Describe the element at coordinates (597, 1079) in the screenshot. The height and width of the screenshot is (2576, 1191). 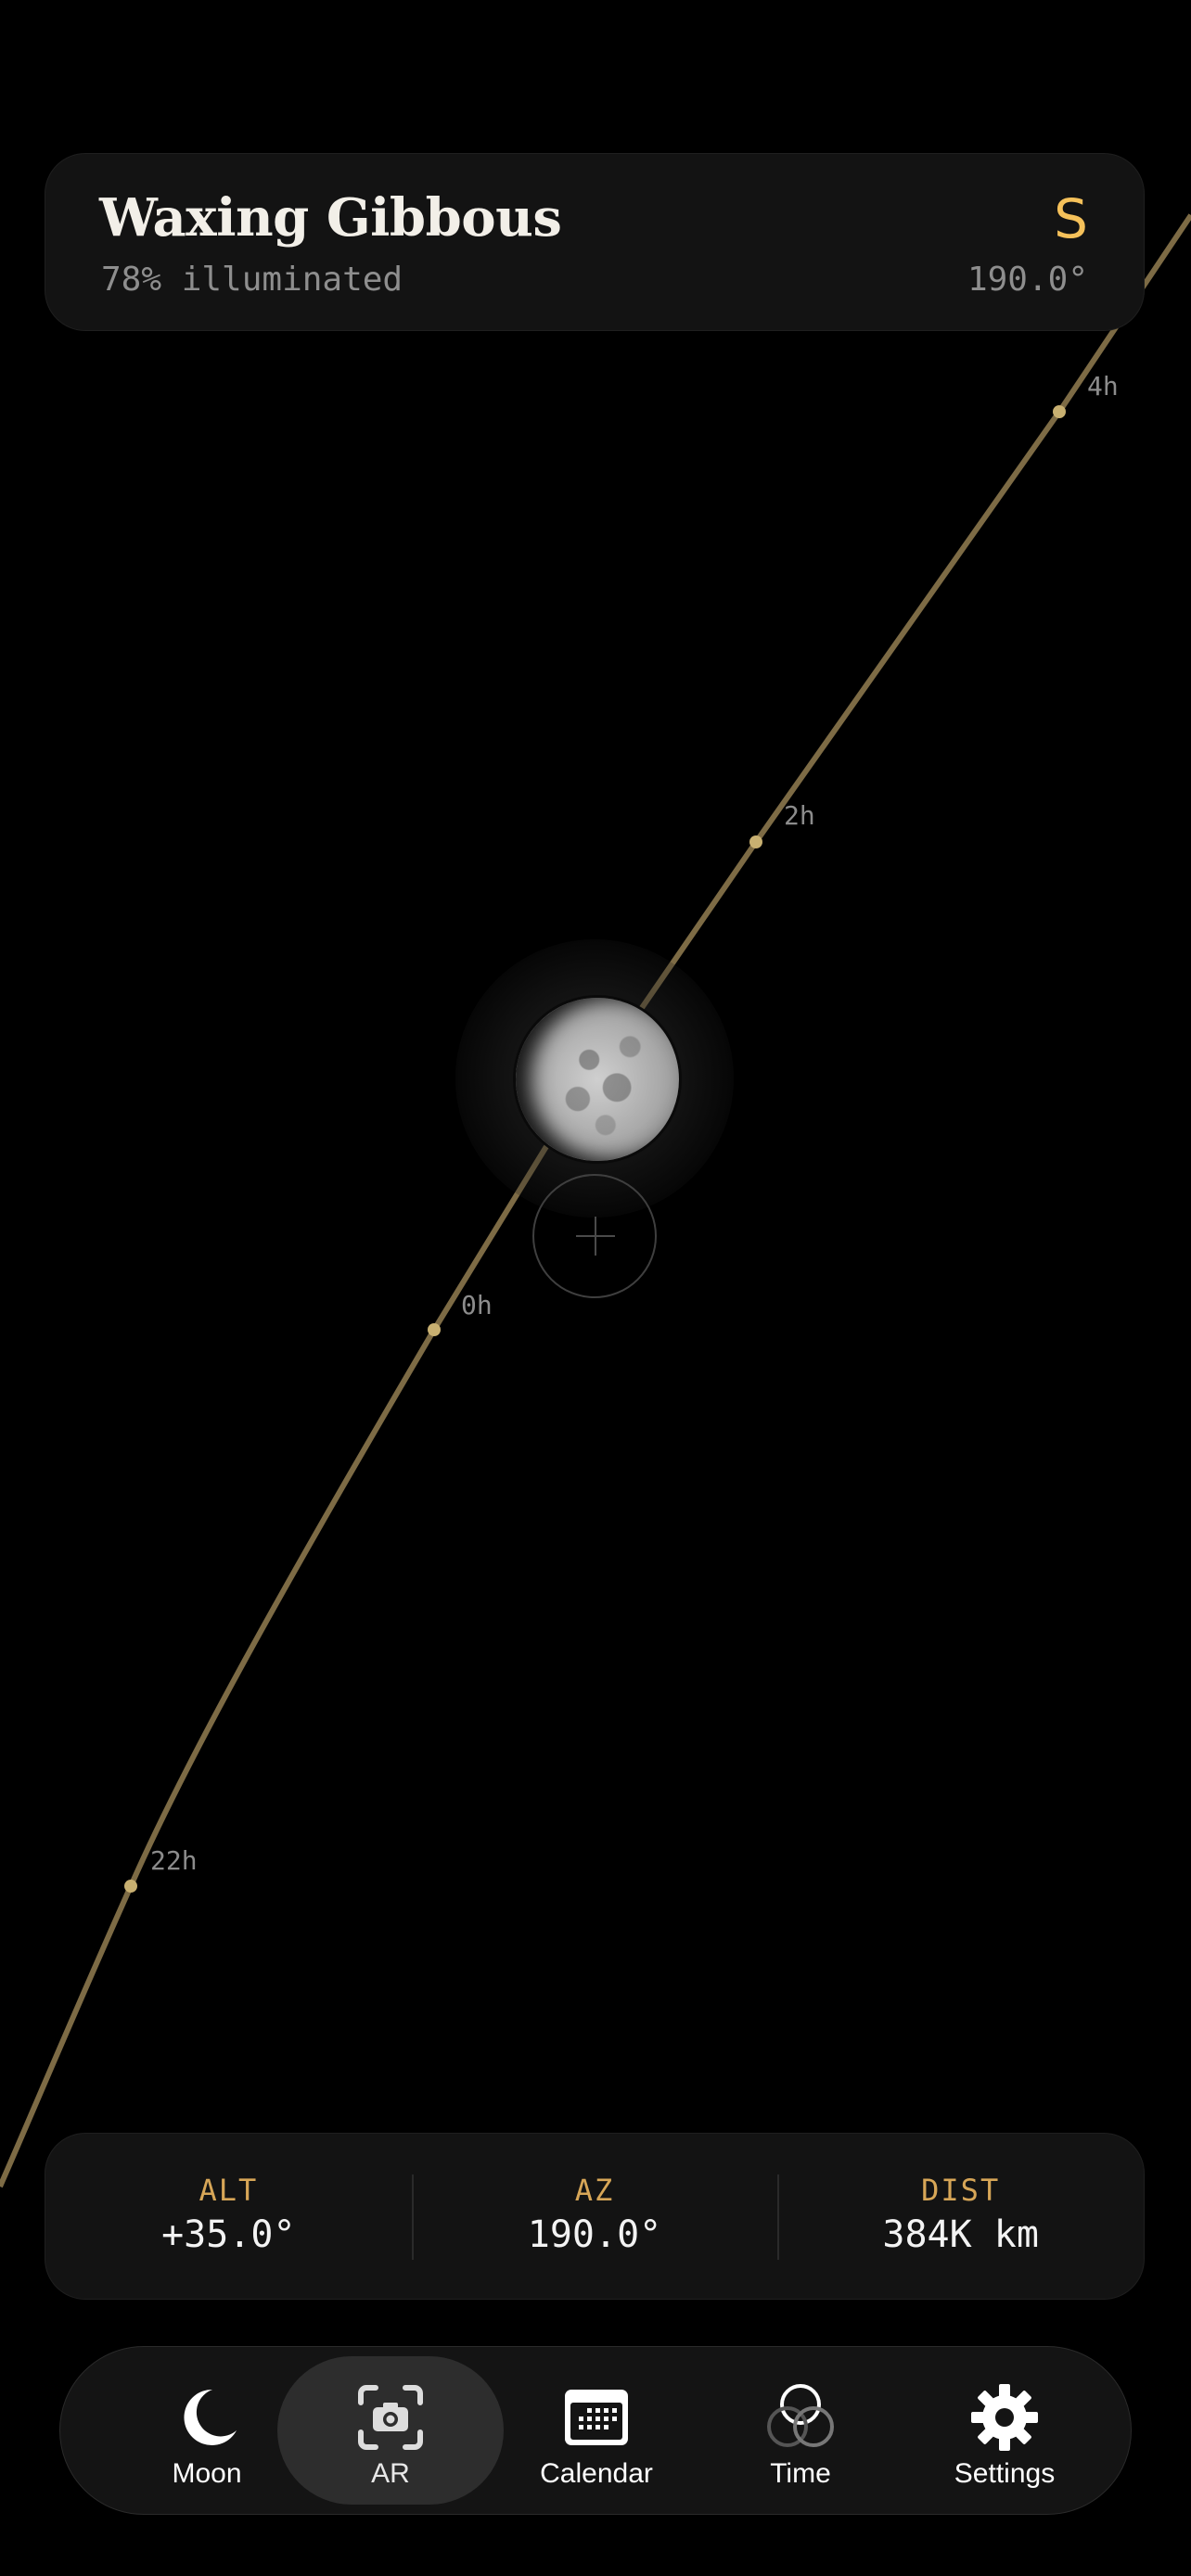
I see `moon-image` at that location.